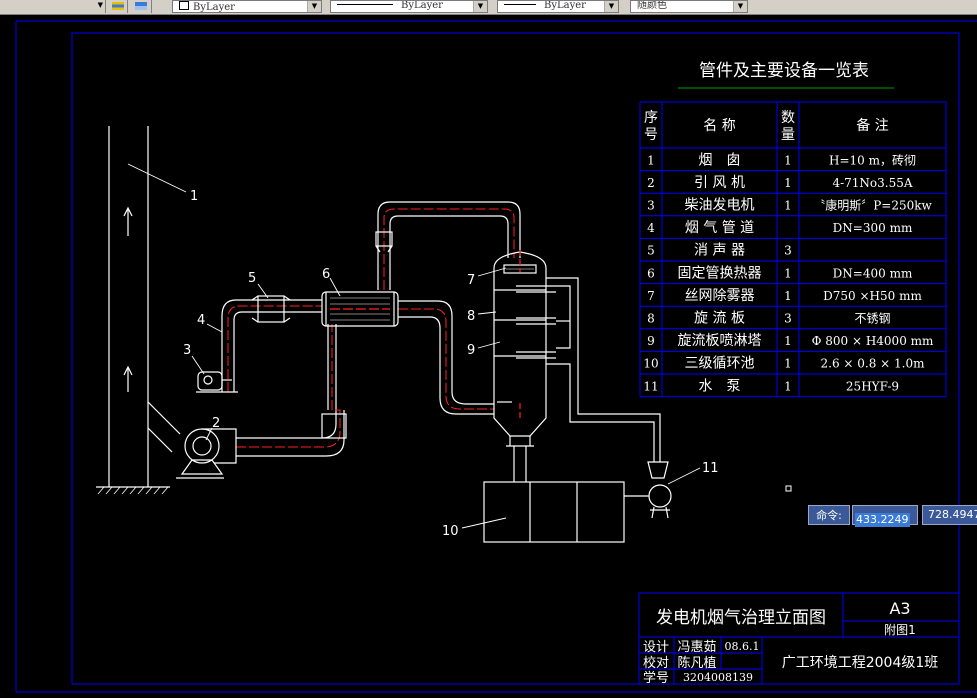 The image size is (977, 698). Describe the element at coordinates (829, 515) in the screenshot. I see `command-label: 命令:` at that location.